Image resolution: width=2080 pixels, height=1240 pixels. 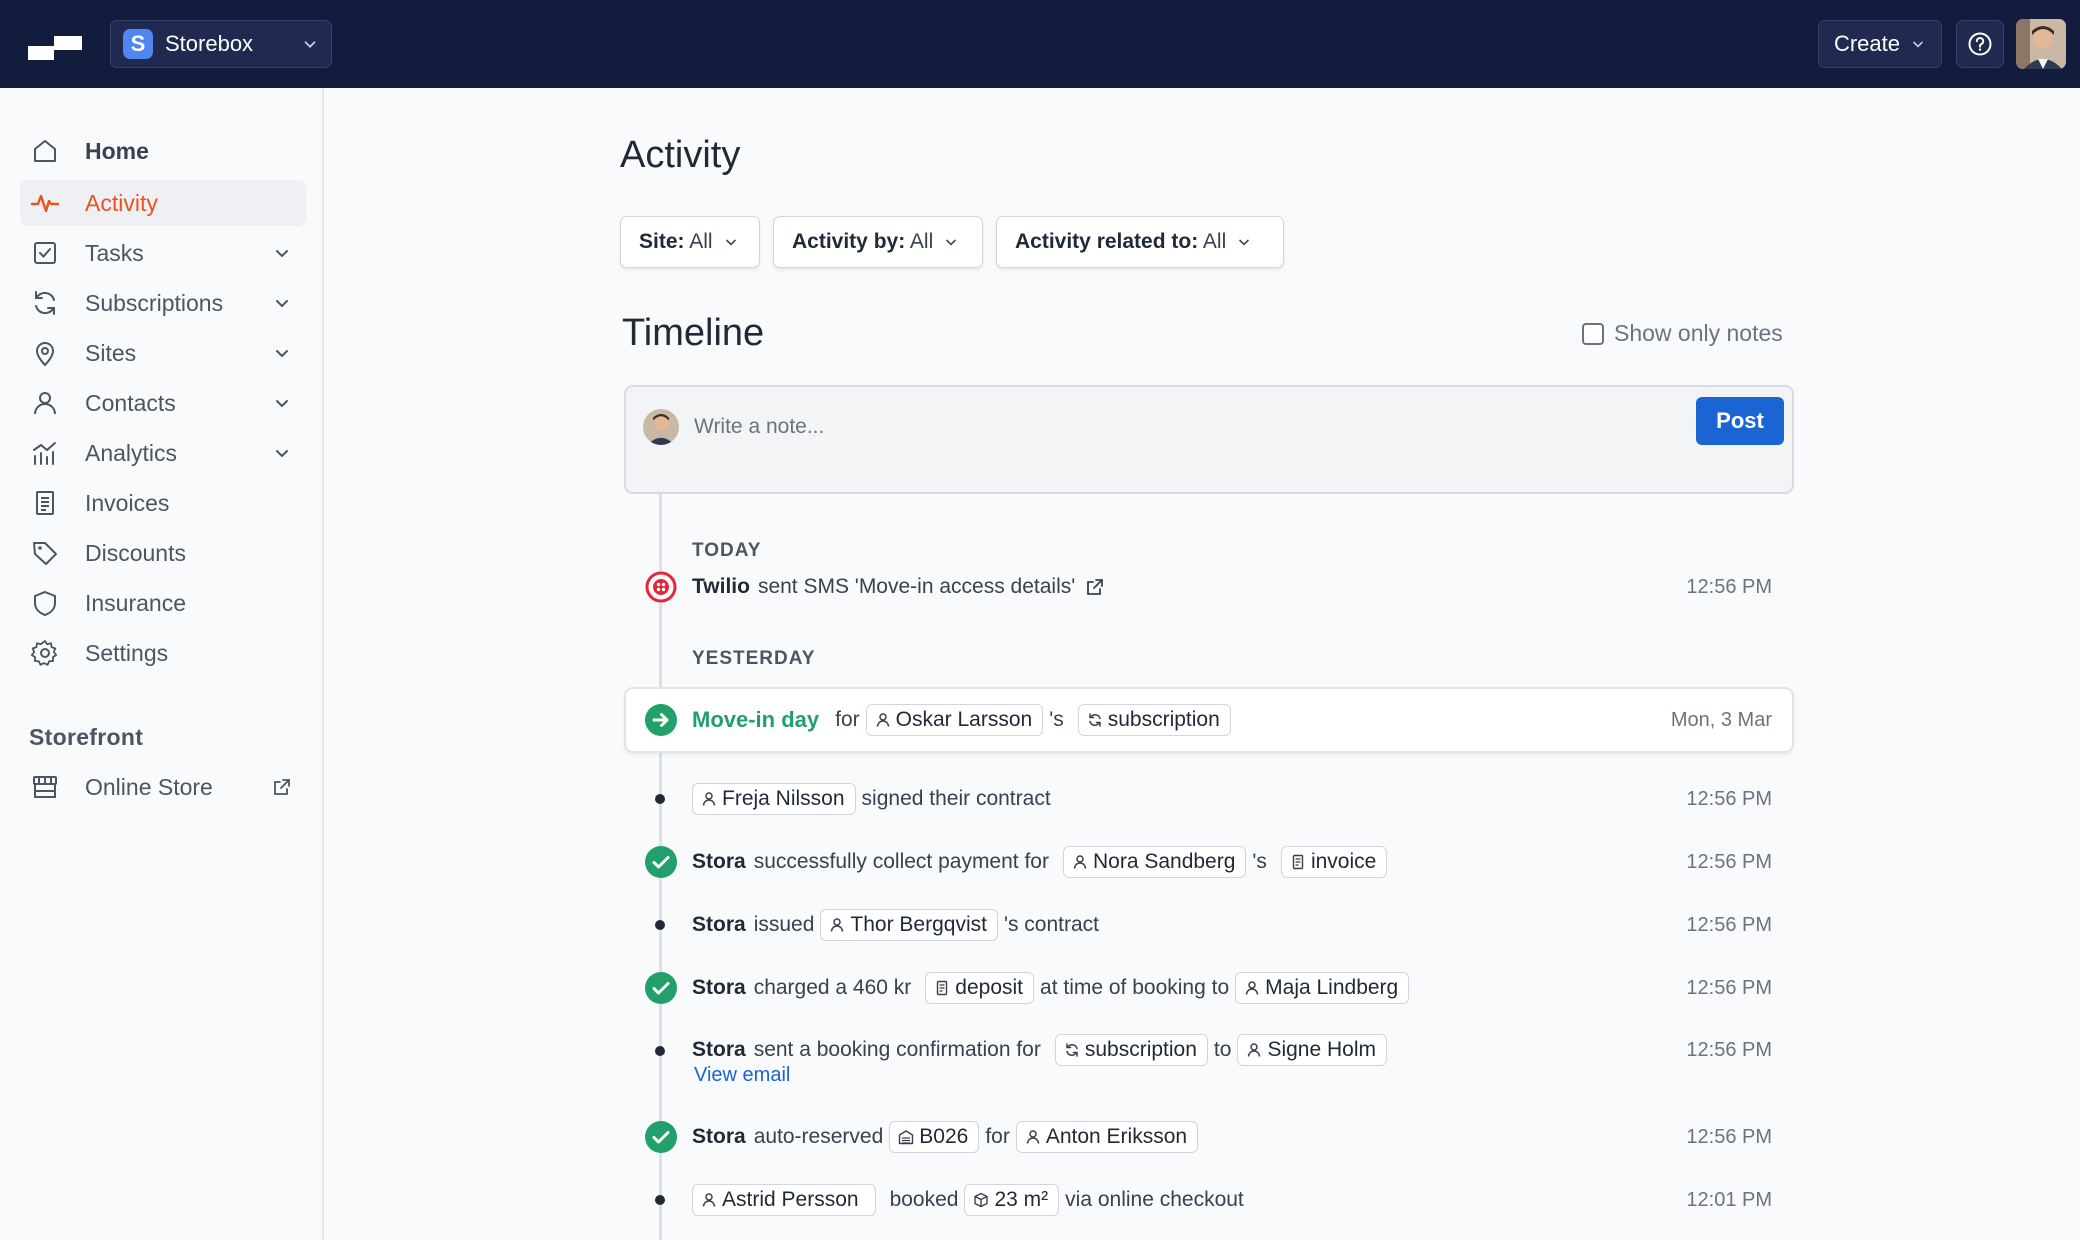 What do you see at coordinates (878, 242) in the screenshot?
I see `filter-activity-by: Activity by: All` at bounding box center [878, 242].